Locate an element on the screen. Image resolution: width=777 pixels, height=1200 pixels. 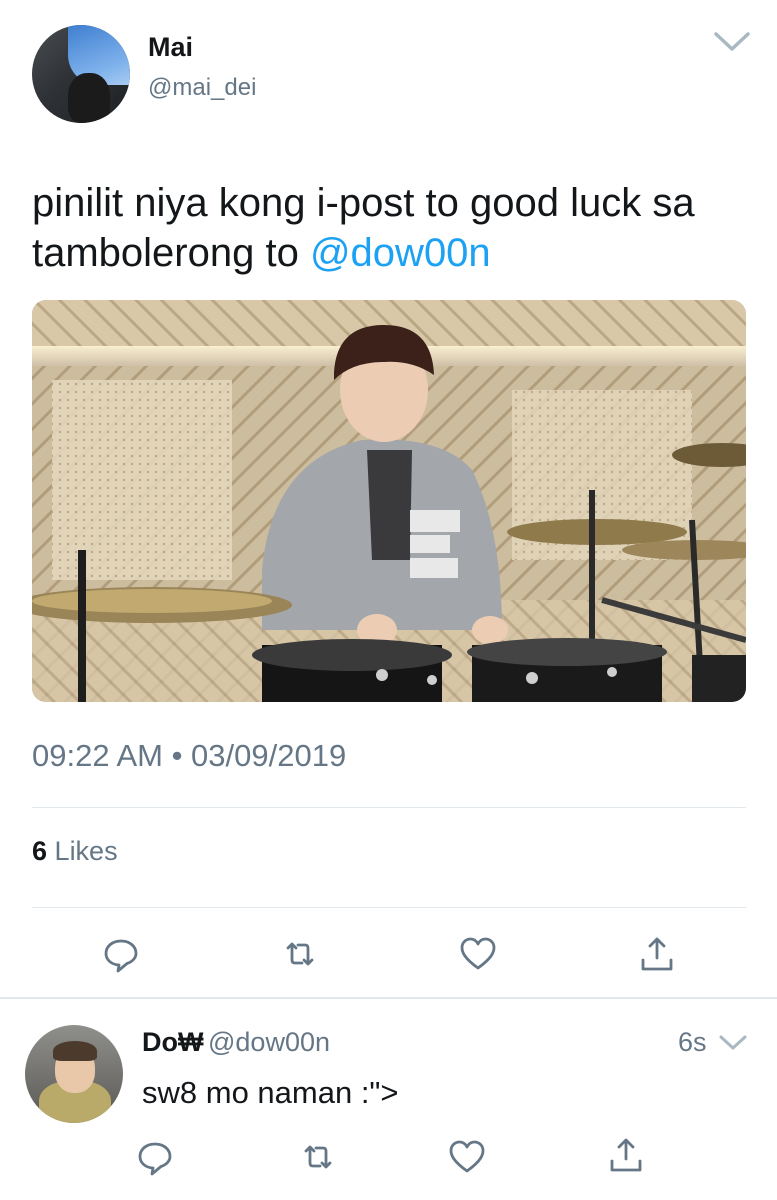
author-display-name: Mai is located at coordinates (170, 47).